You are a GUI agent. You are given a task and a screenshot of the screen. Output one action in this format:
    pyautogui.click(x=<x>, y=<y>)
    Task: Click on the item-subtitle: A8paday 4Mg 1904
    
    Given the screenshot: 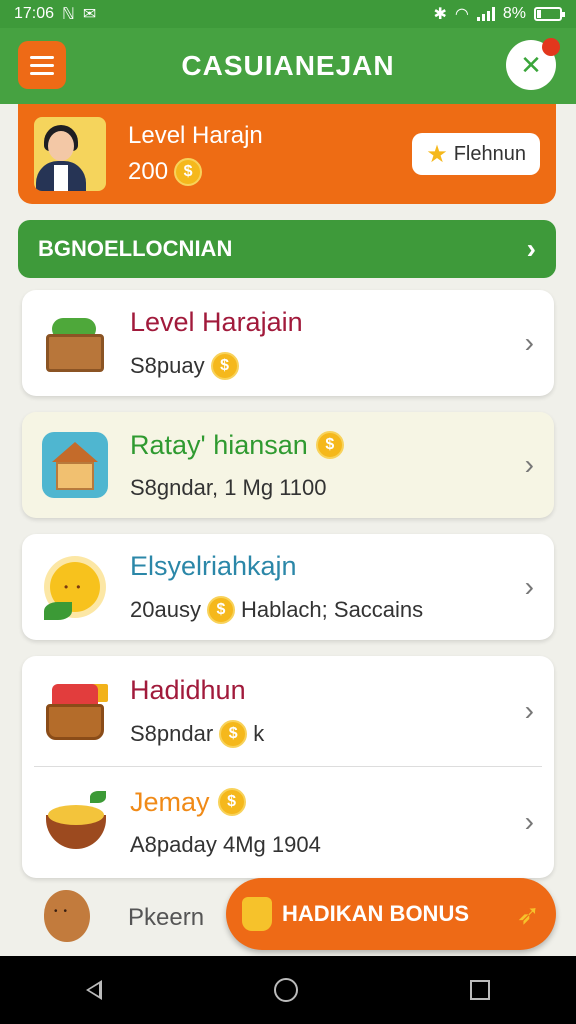 What is the action you would take?
    pyautogui.click(x=225, y=844)
    